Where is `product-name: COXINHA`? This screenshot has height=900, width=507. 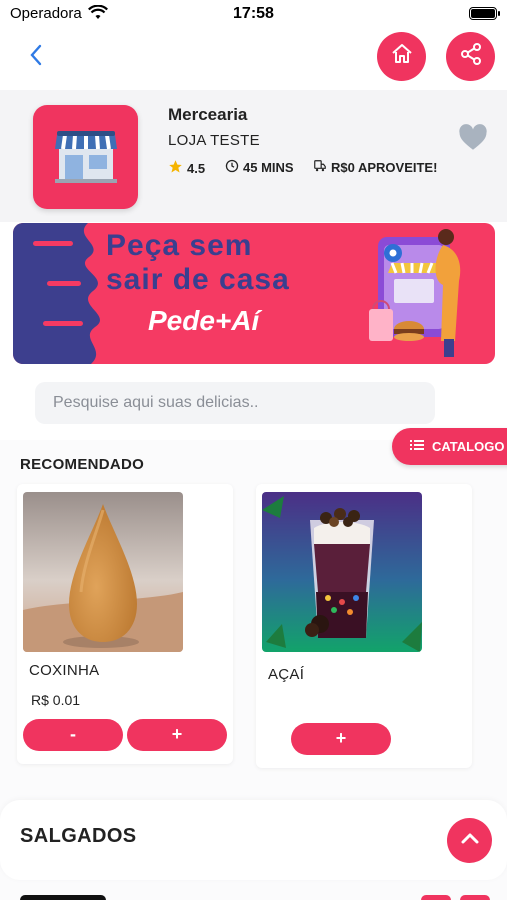
product-name: COXINHA is located at coordinates (64, 670).